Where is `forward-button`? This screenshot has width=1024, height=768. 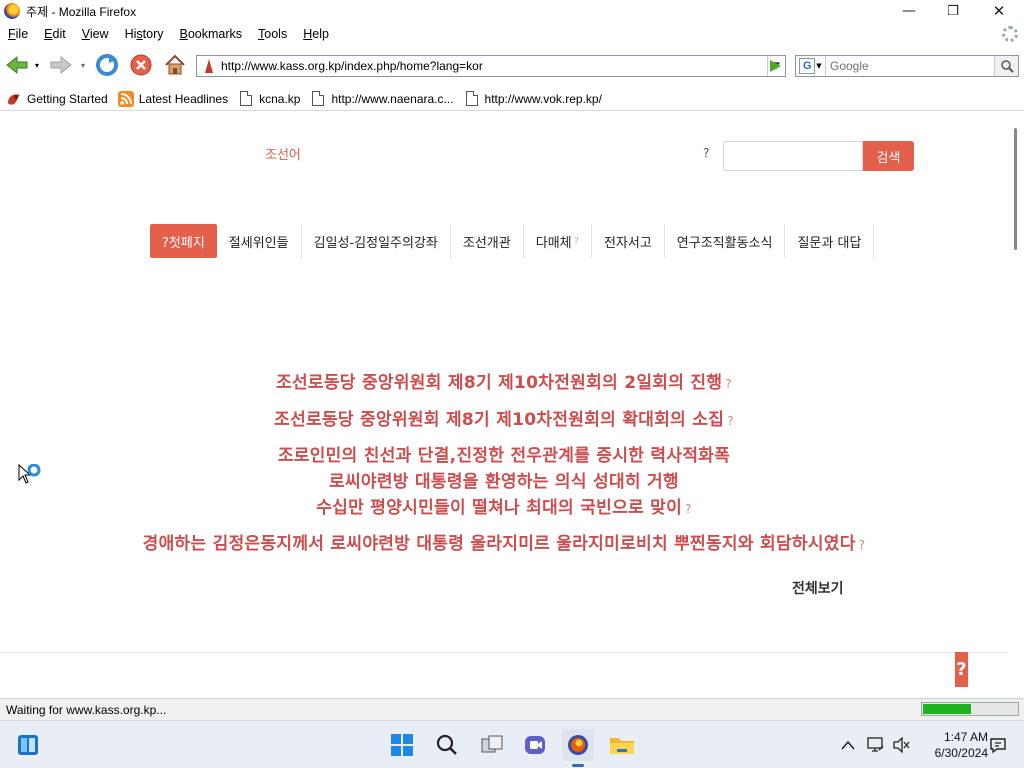
forward-button is located at coordinates (61, 65).